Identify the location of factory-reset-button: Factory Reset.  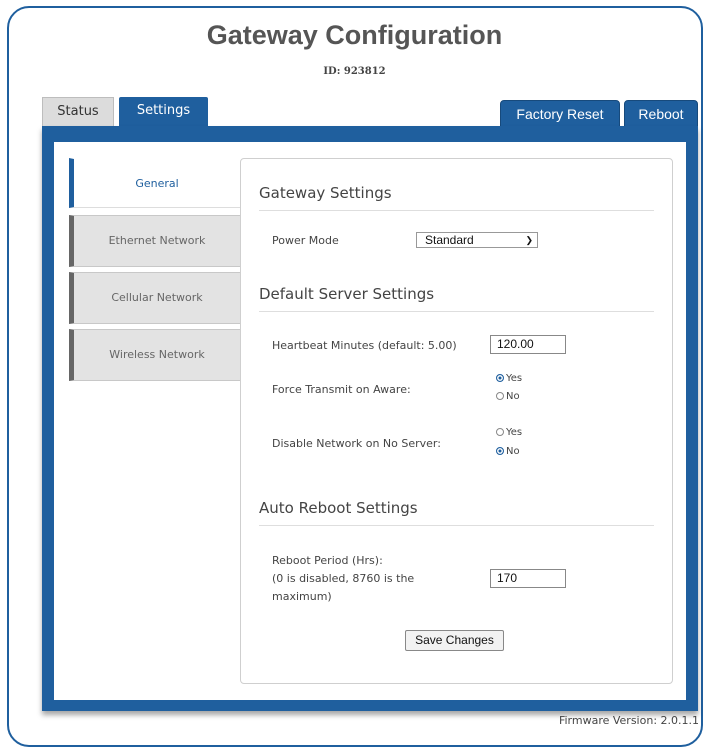
(560, 113).